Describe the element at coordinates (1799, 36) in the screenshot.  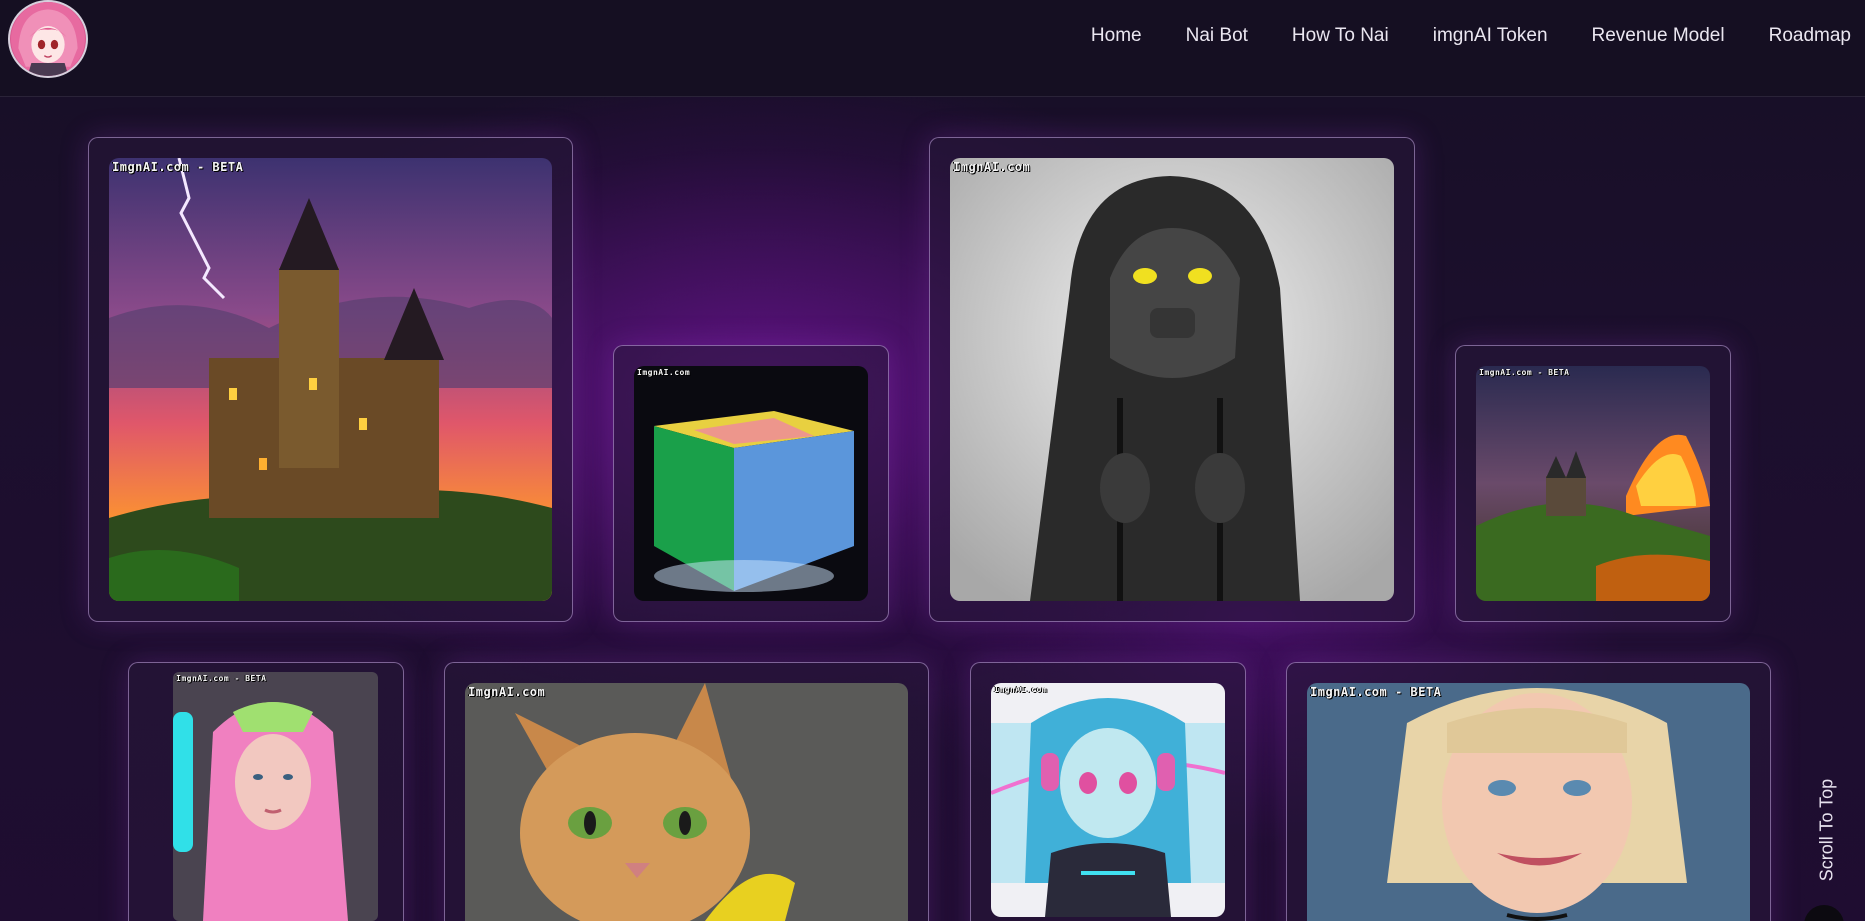
I see `nav-roadmap: Roadmap` at that location.